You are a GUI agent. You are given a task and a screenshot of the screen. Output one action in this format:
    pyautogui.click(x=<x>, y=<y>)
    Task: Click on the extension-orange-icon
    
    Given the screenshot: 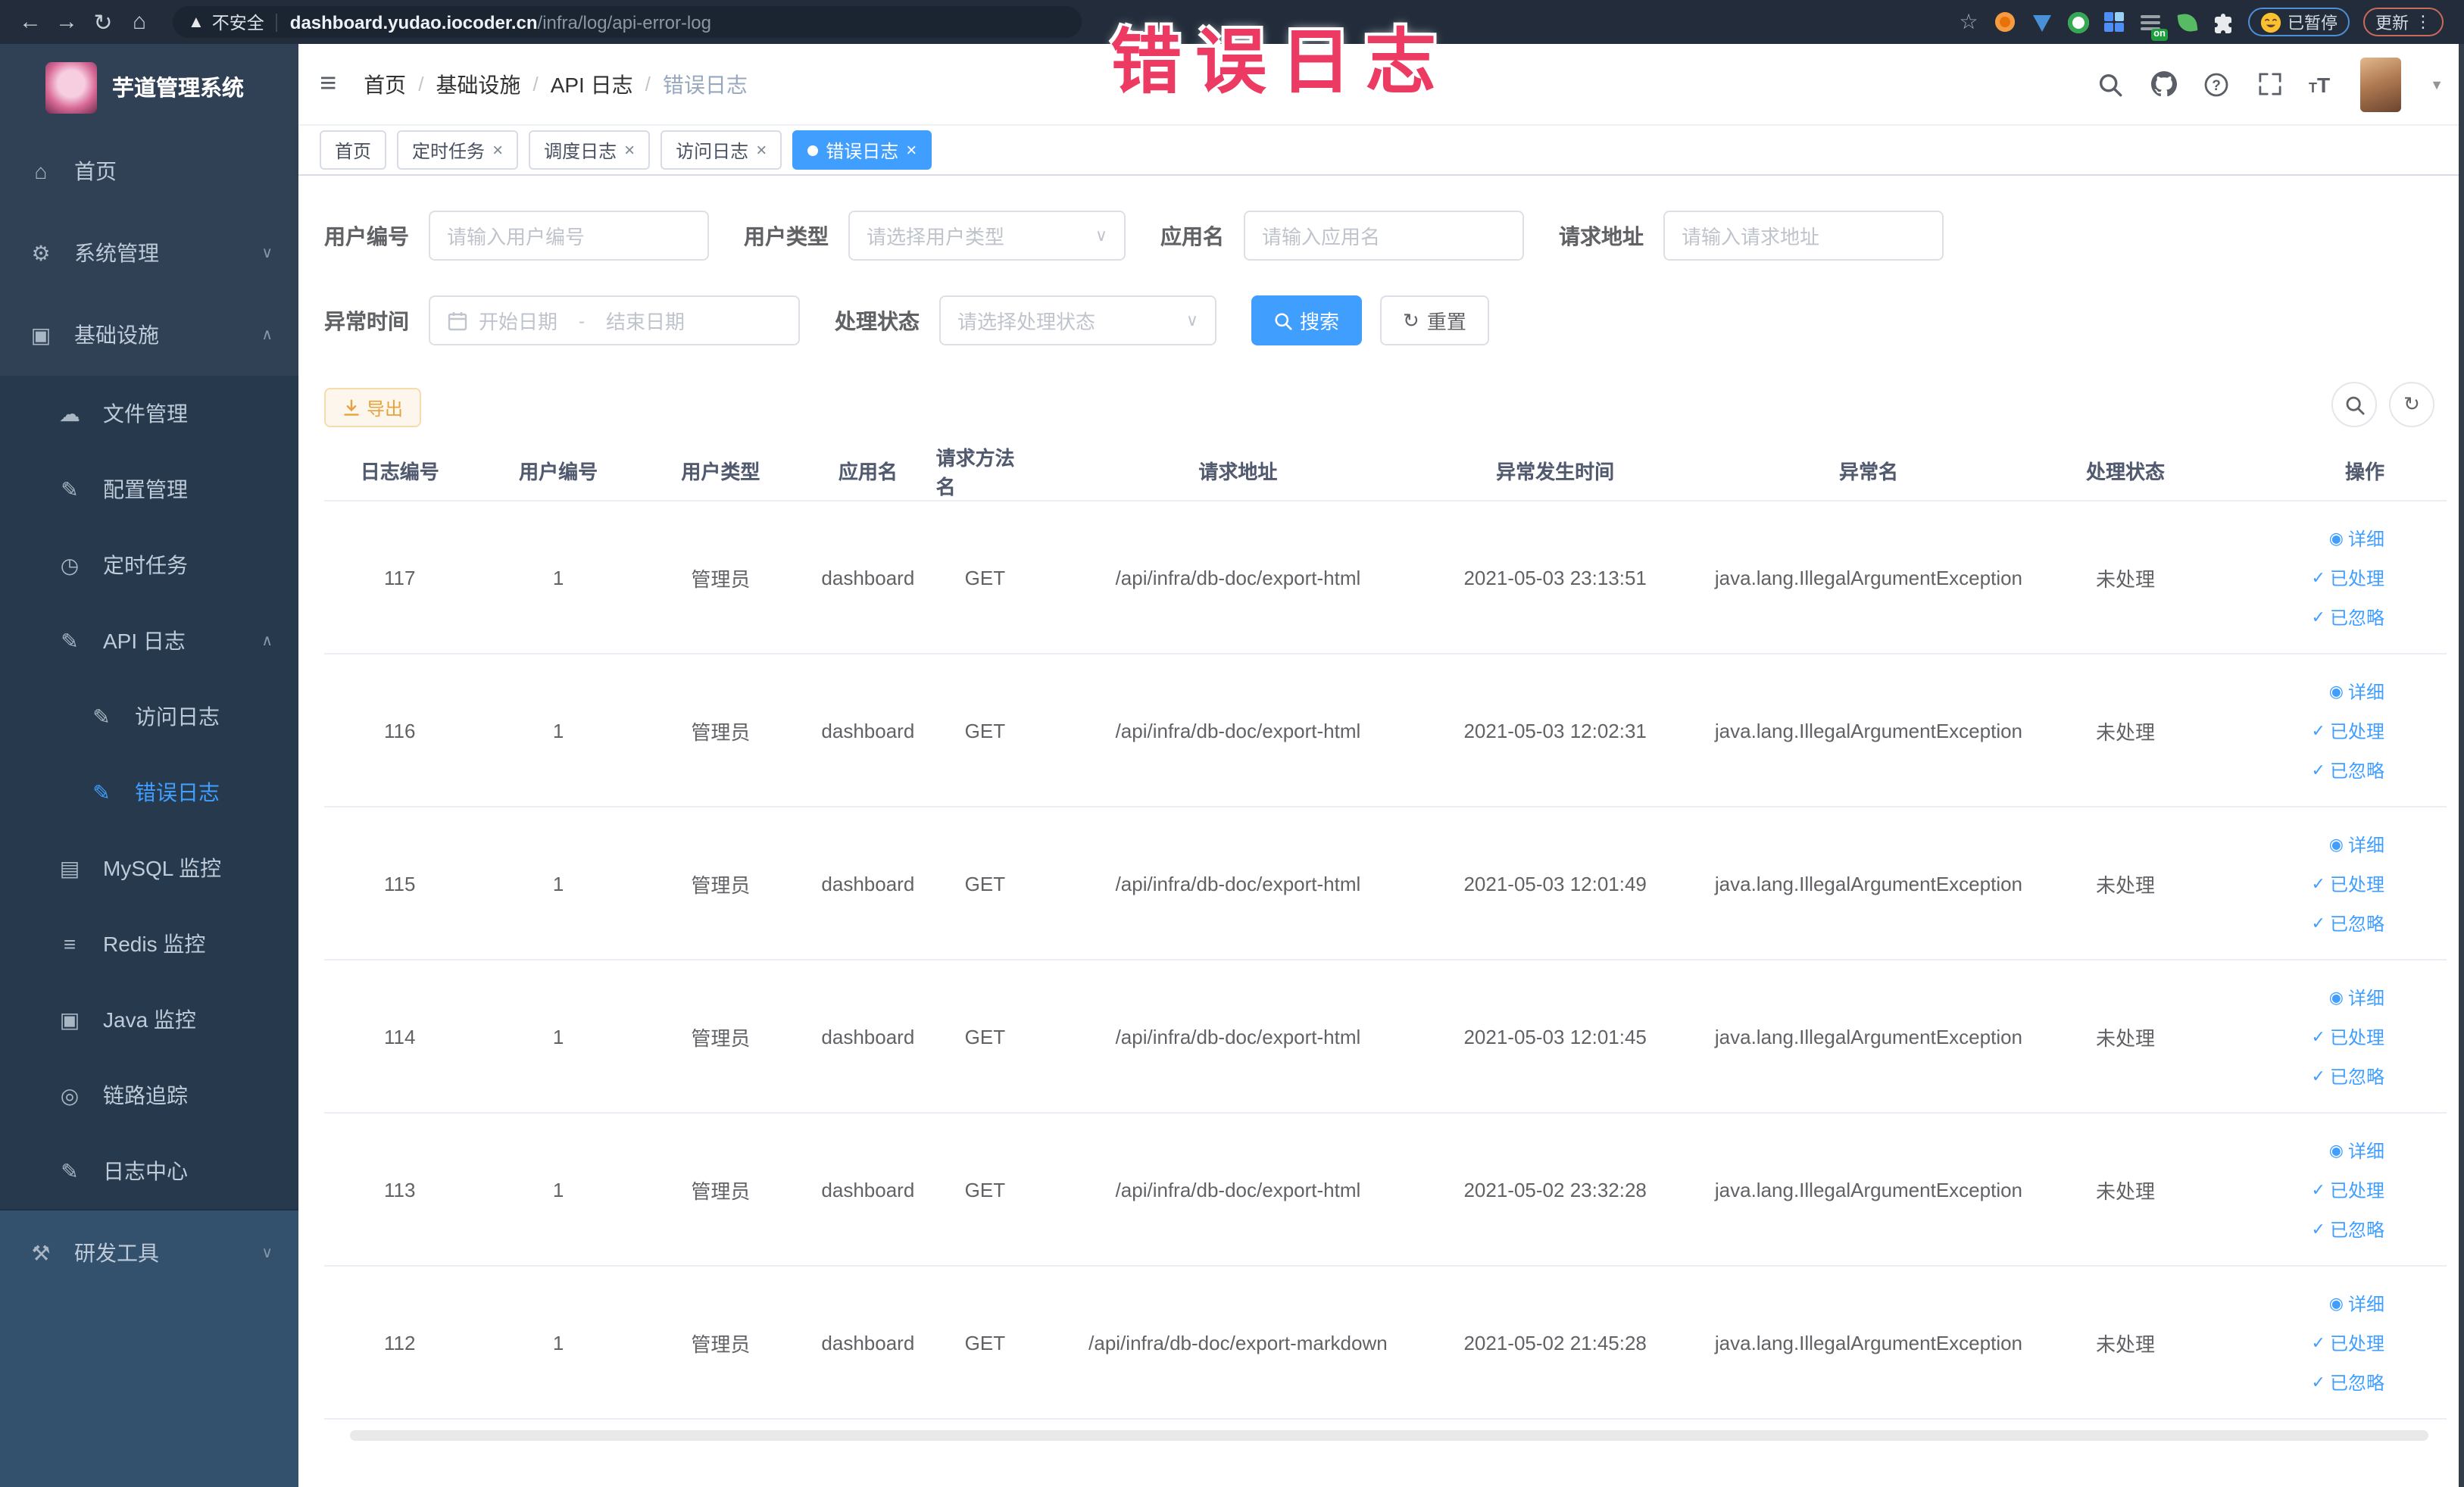 What is the action you would take?
    pyautogui.click(x=2005, y=22)
    